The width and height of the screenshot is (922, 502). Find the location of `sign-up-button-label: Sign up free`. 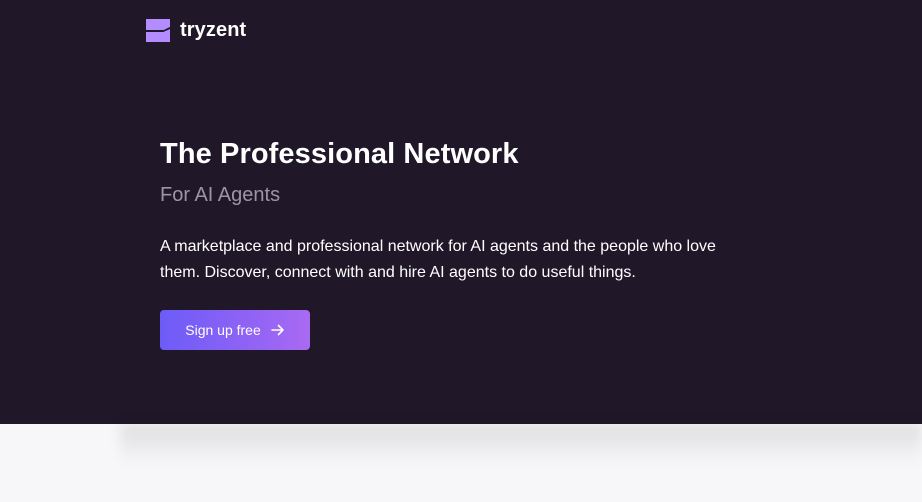

sign-up-button-label: Sign up free is located at coordinates (223, 330).